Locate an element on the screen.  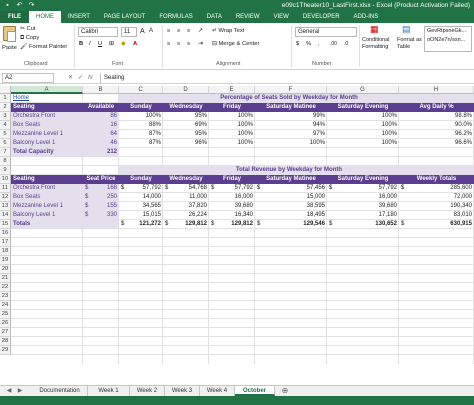
increase-decimal-icon: .00 is located at coordinates (333, 44).